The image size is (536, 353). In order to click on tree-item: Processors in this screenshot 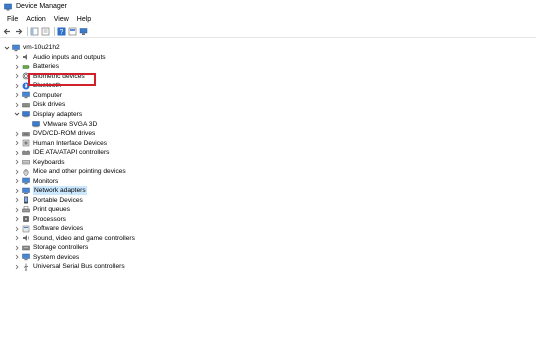, I will do `click(40, 220)`.